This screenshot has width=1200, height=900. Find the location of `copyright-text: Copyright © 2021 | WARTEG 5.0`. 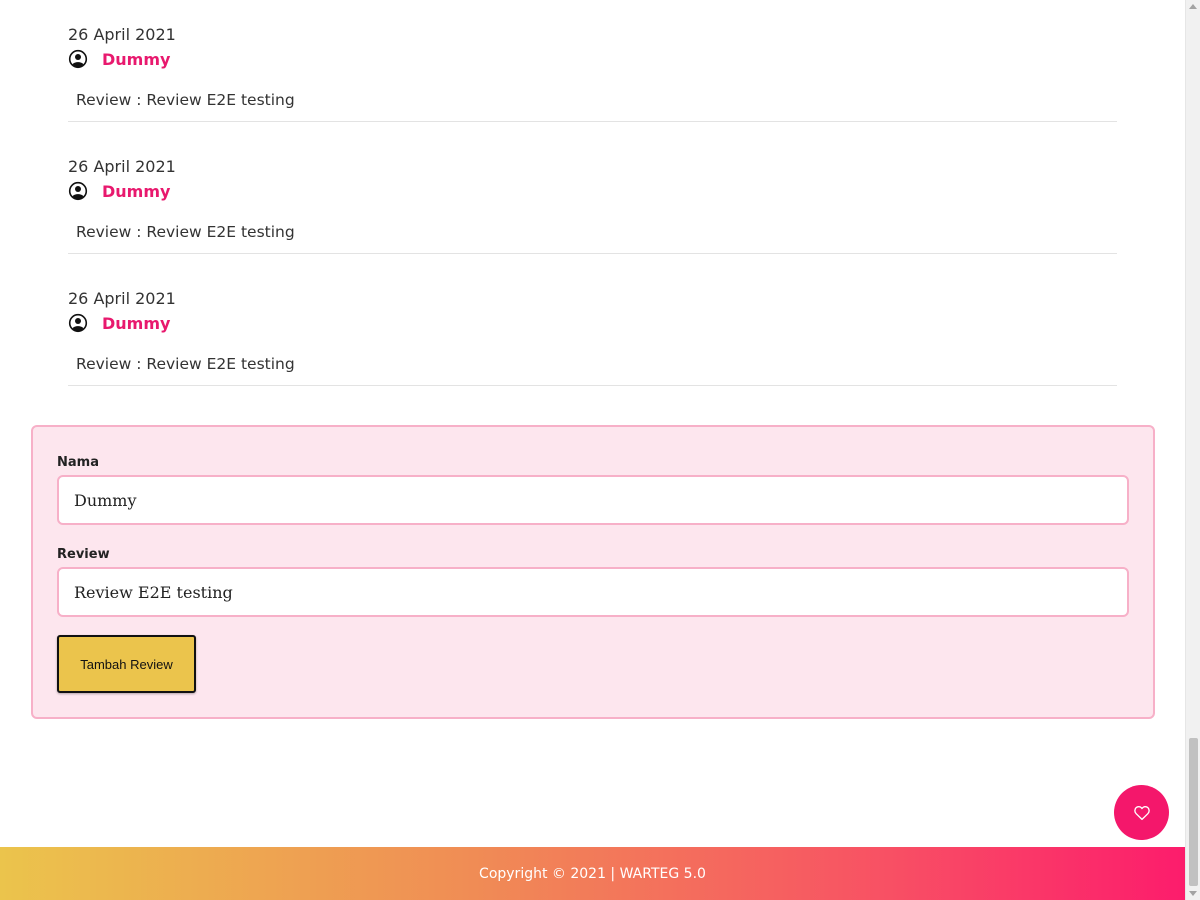

copyright-text: Copyright © 2021 | WARTEG 5.0 is located at coordinates (592, 873).